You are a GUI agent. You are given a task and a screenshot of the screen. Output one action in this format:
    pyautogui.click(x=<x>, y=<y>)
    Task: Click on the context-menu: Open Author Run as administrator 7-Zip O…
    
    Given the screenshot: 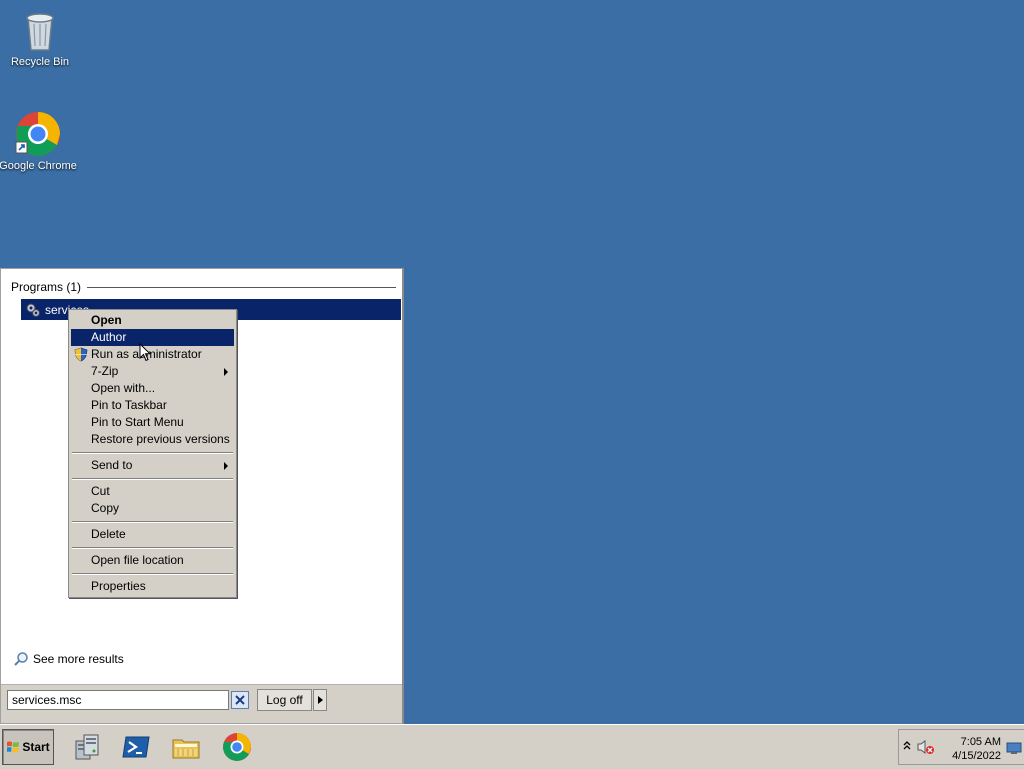 What is the action you would take?
    pyautogui.click(x=152, y=453)
    